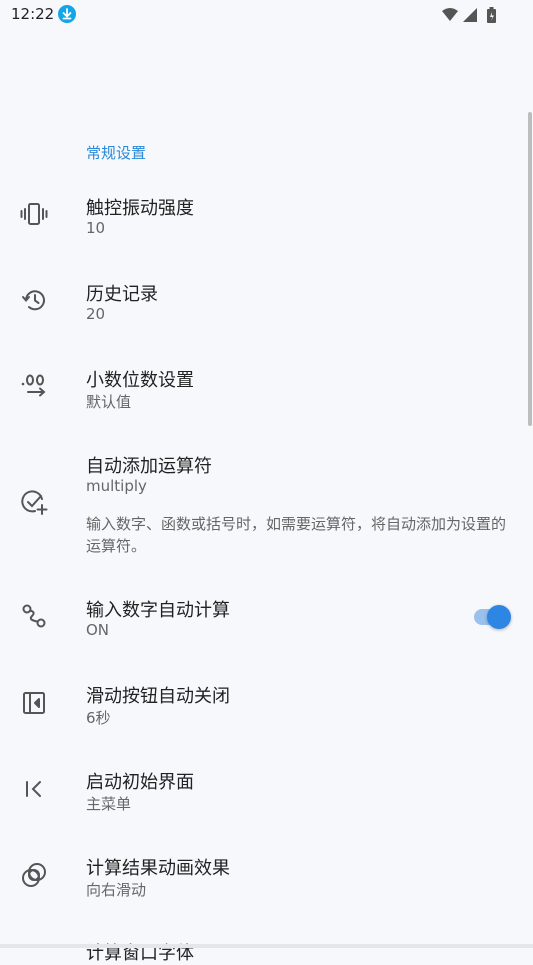 Image resolution: width=533 pixels, height=965 pixels. What do you see at coordinates (98, 630) in the screenshot?
I see `setting-value: ON` at bounding box center [98, 630].